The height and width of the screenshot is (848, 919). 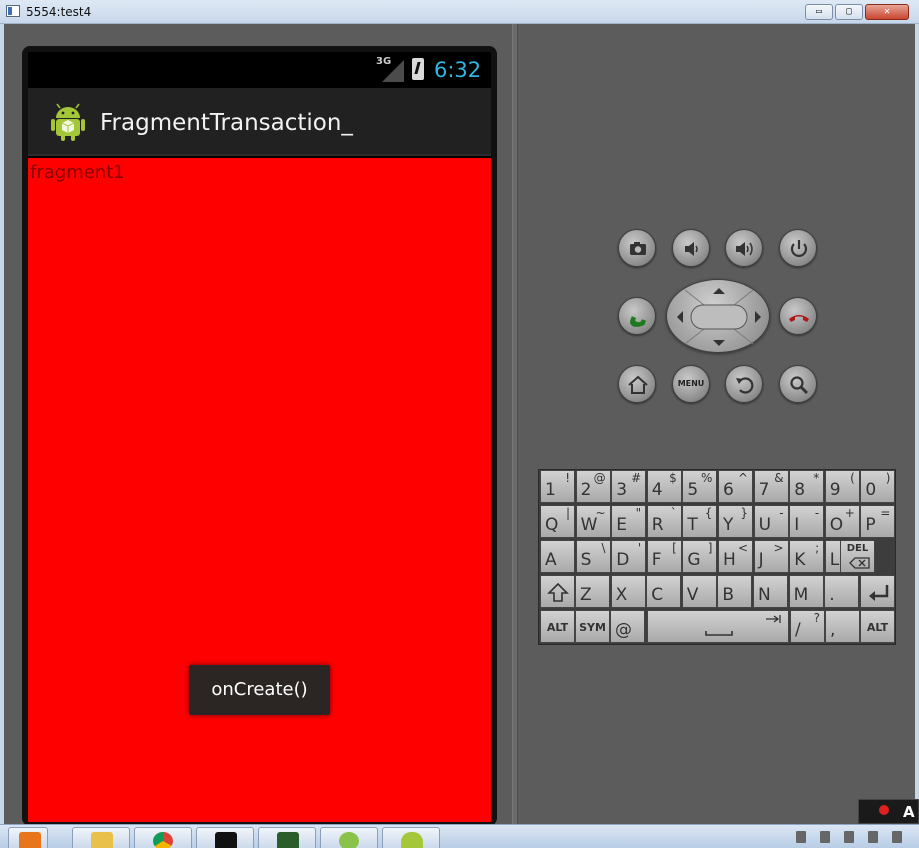 What do you see at coordinates (28, 837) in the screenshot?
I see `taskbar-media-player` at bounding box center [28, 837].